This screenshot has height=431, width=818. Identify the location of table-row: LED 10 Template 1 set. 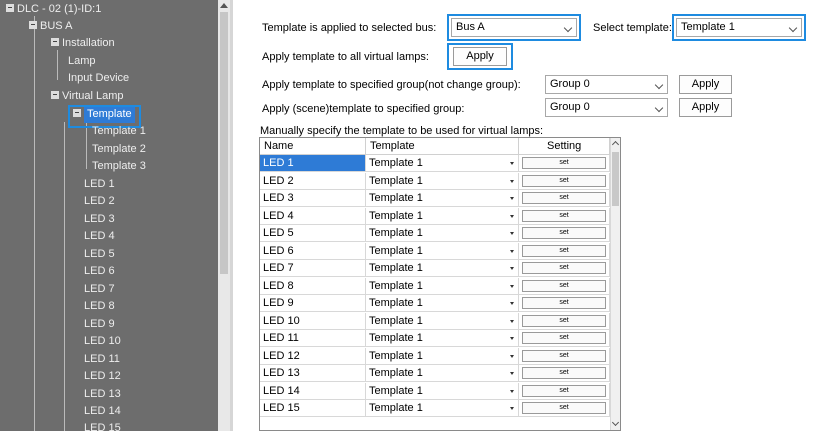
(435, 321).